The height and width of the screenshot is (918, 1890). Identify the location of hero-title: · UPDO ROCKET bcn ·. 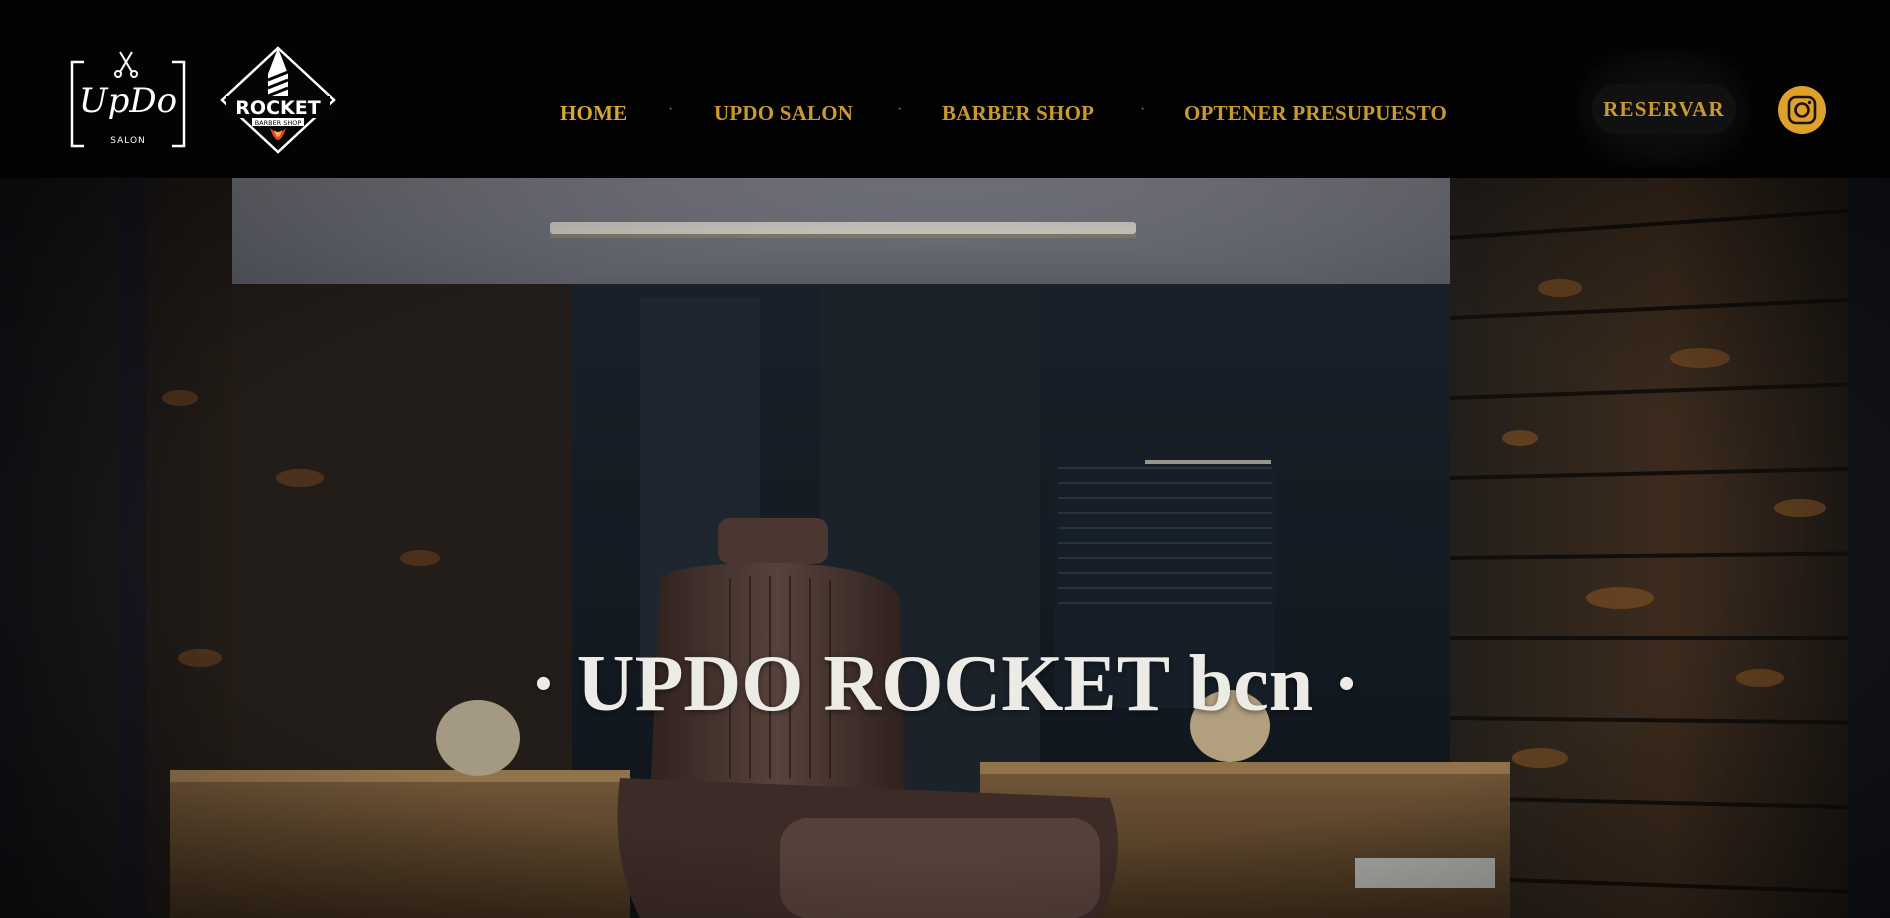
(945, 684).